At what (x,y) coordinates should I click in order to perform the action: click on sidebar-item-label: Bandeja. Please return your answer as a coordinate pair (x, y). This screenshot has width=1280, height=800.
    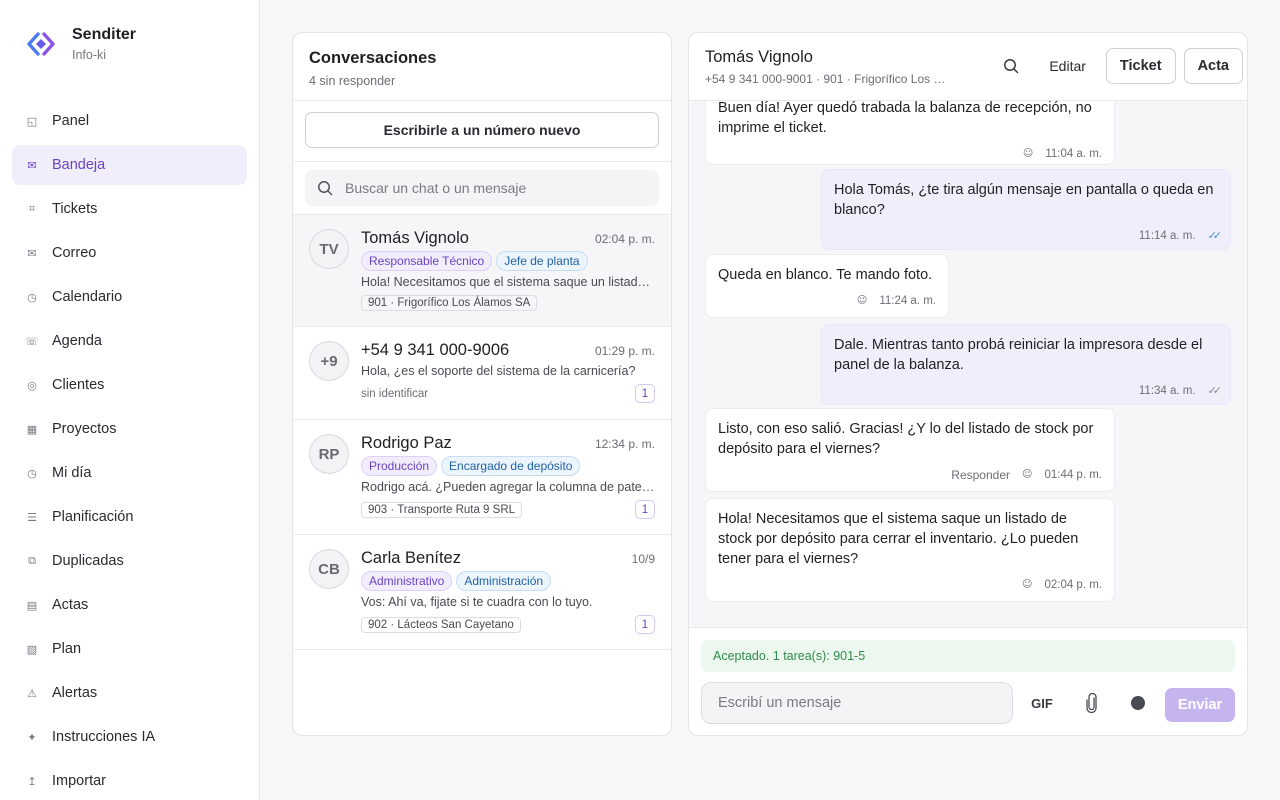
    Looking at the image, I should click on (79, 165).